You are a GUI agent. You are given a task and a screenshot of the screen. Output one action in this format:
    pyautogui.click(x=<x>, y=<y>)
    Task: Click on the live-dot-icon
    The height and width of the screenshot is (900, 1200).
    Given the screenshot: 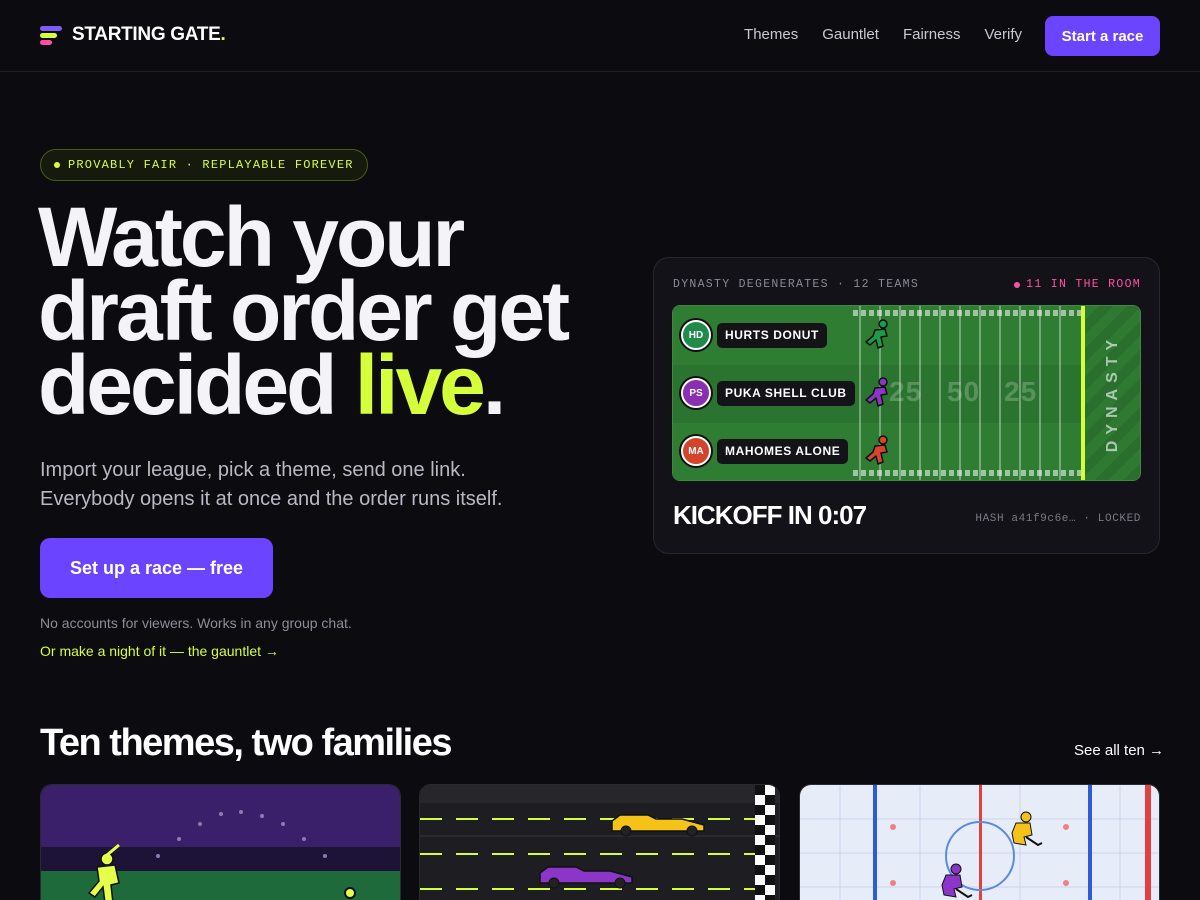 What is the action you would take?
    pyautogui.click(x=1017, y=284)
    